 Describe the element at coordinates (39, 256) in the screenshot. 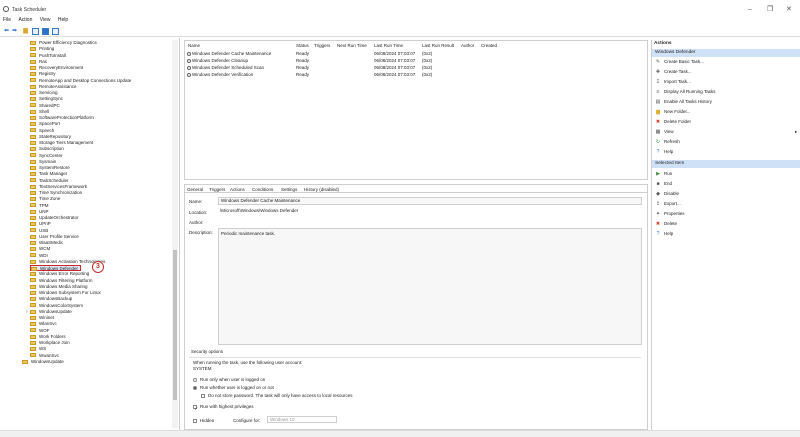

I see `tree-item: WDI` at that location.